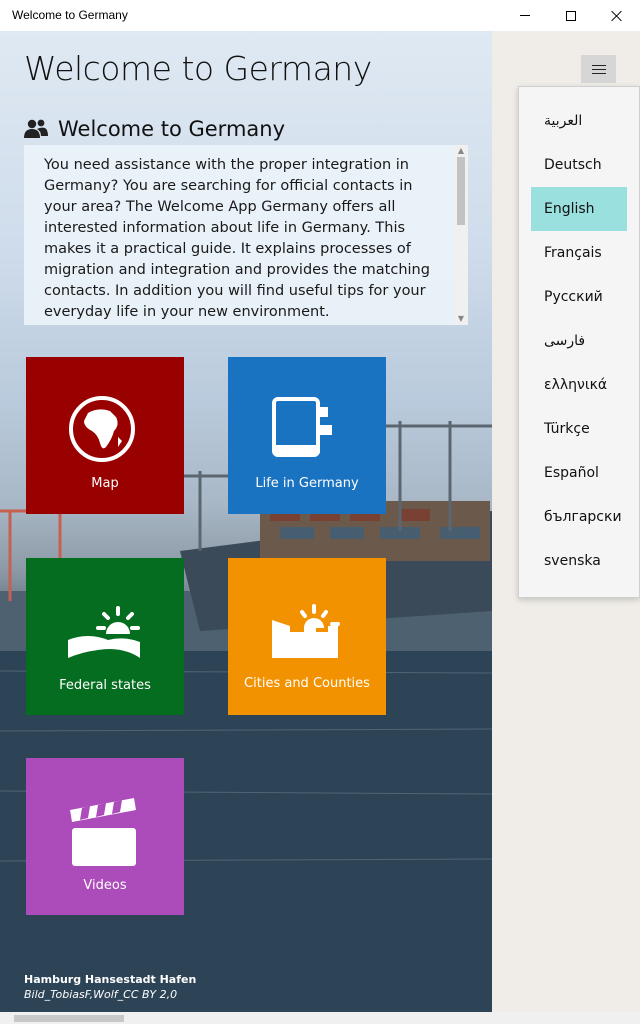  What do you see at coordinates (579, 385) in the screenshot?
I see `language-item: ελληνικά` at bounding box center [579, 385].